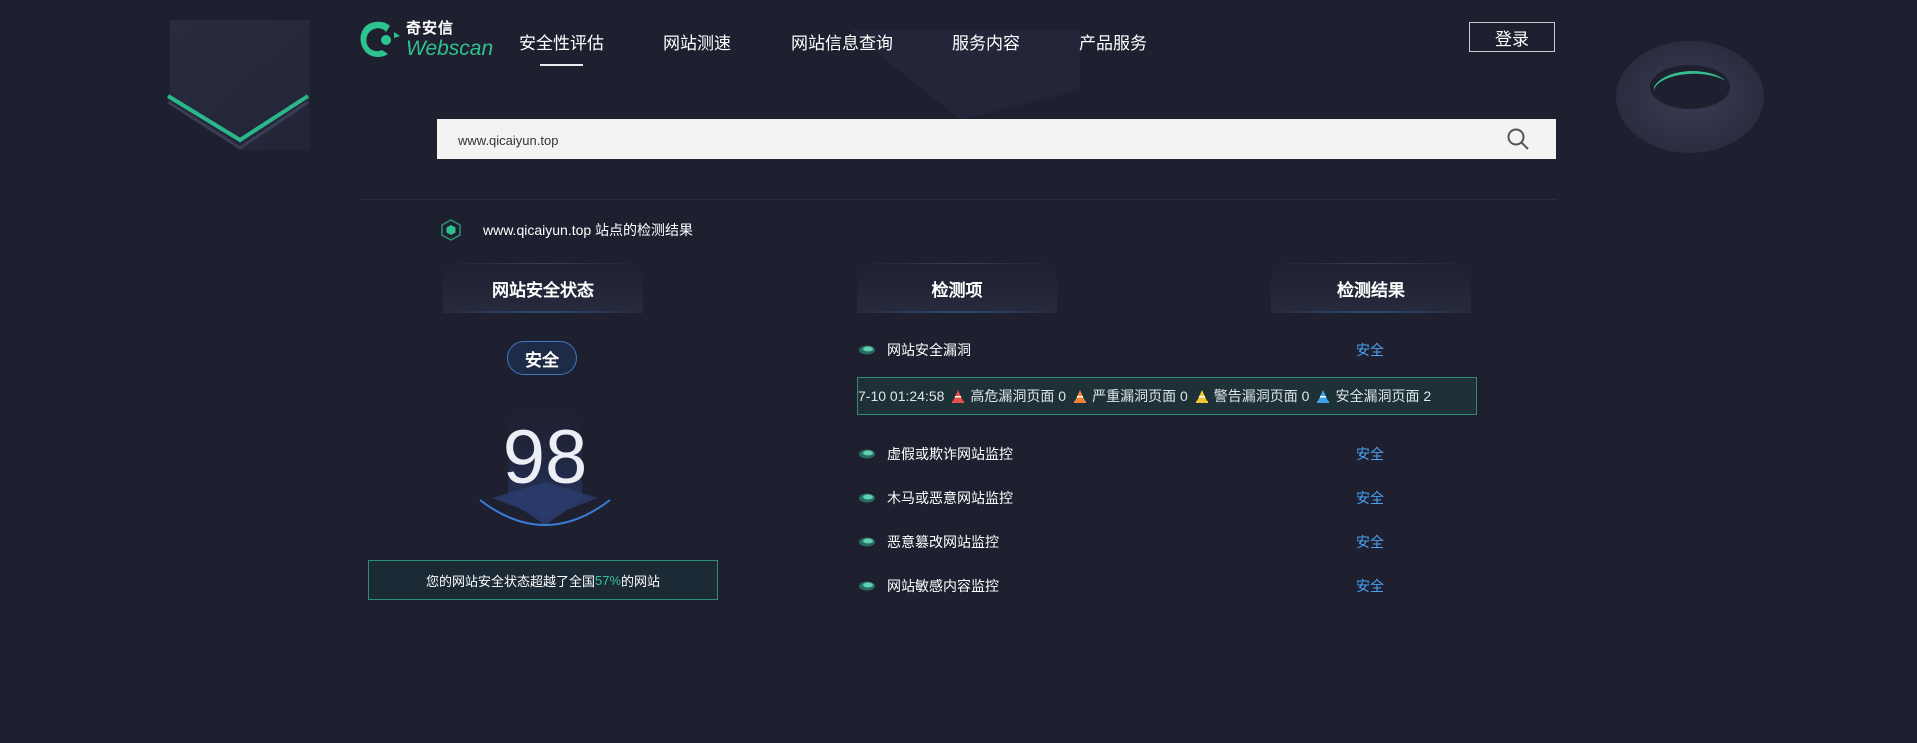 This screenshot has width=1917, height=743. Describe the element at coordinates (1168, 454) in the screenshot. I see `check-row: 虚假或欺诈网站监控 安全` at that location.